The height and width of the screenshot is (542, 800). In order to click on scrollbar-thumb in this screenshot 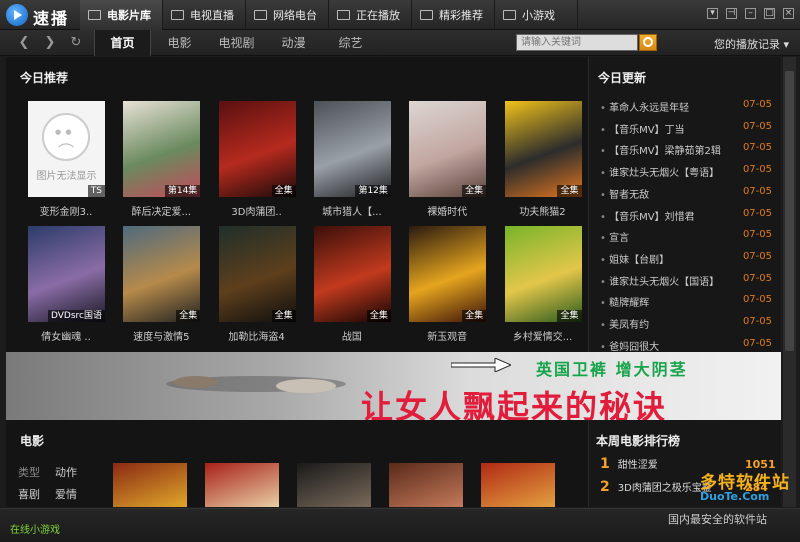, I will do `click(789, 211)`.